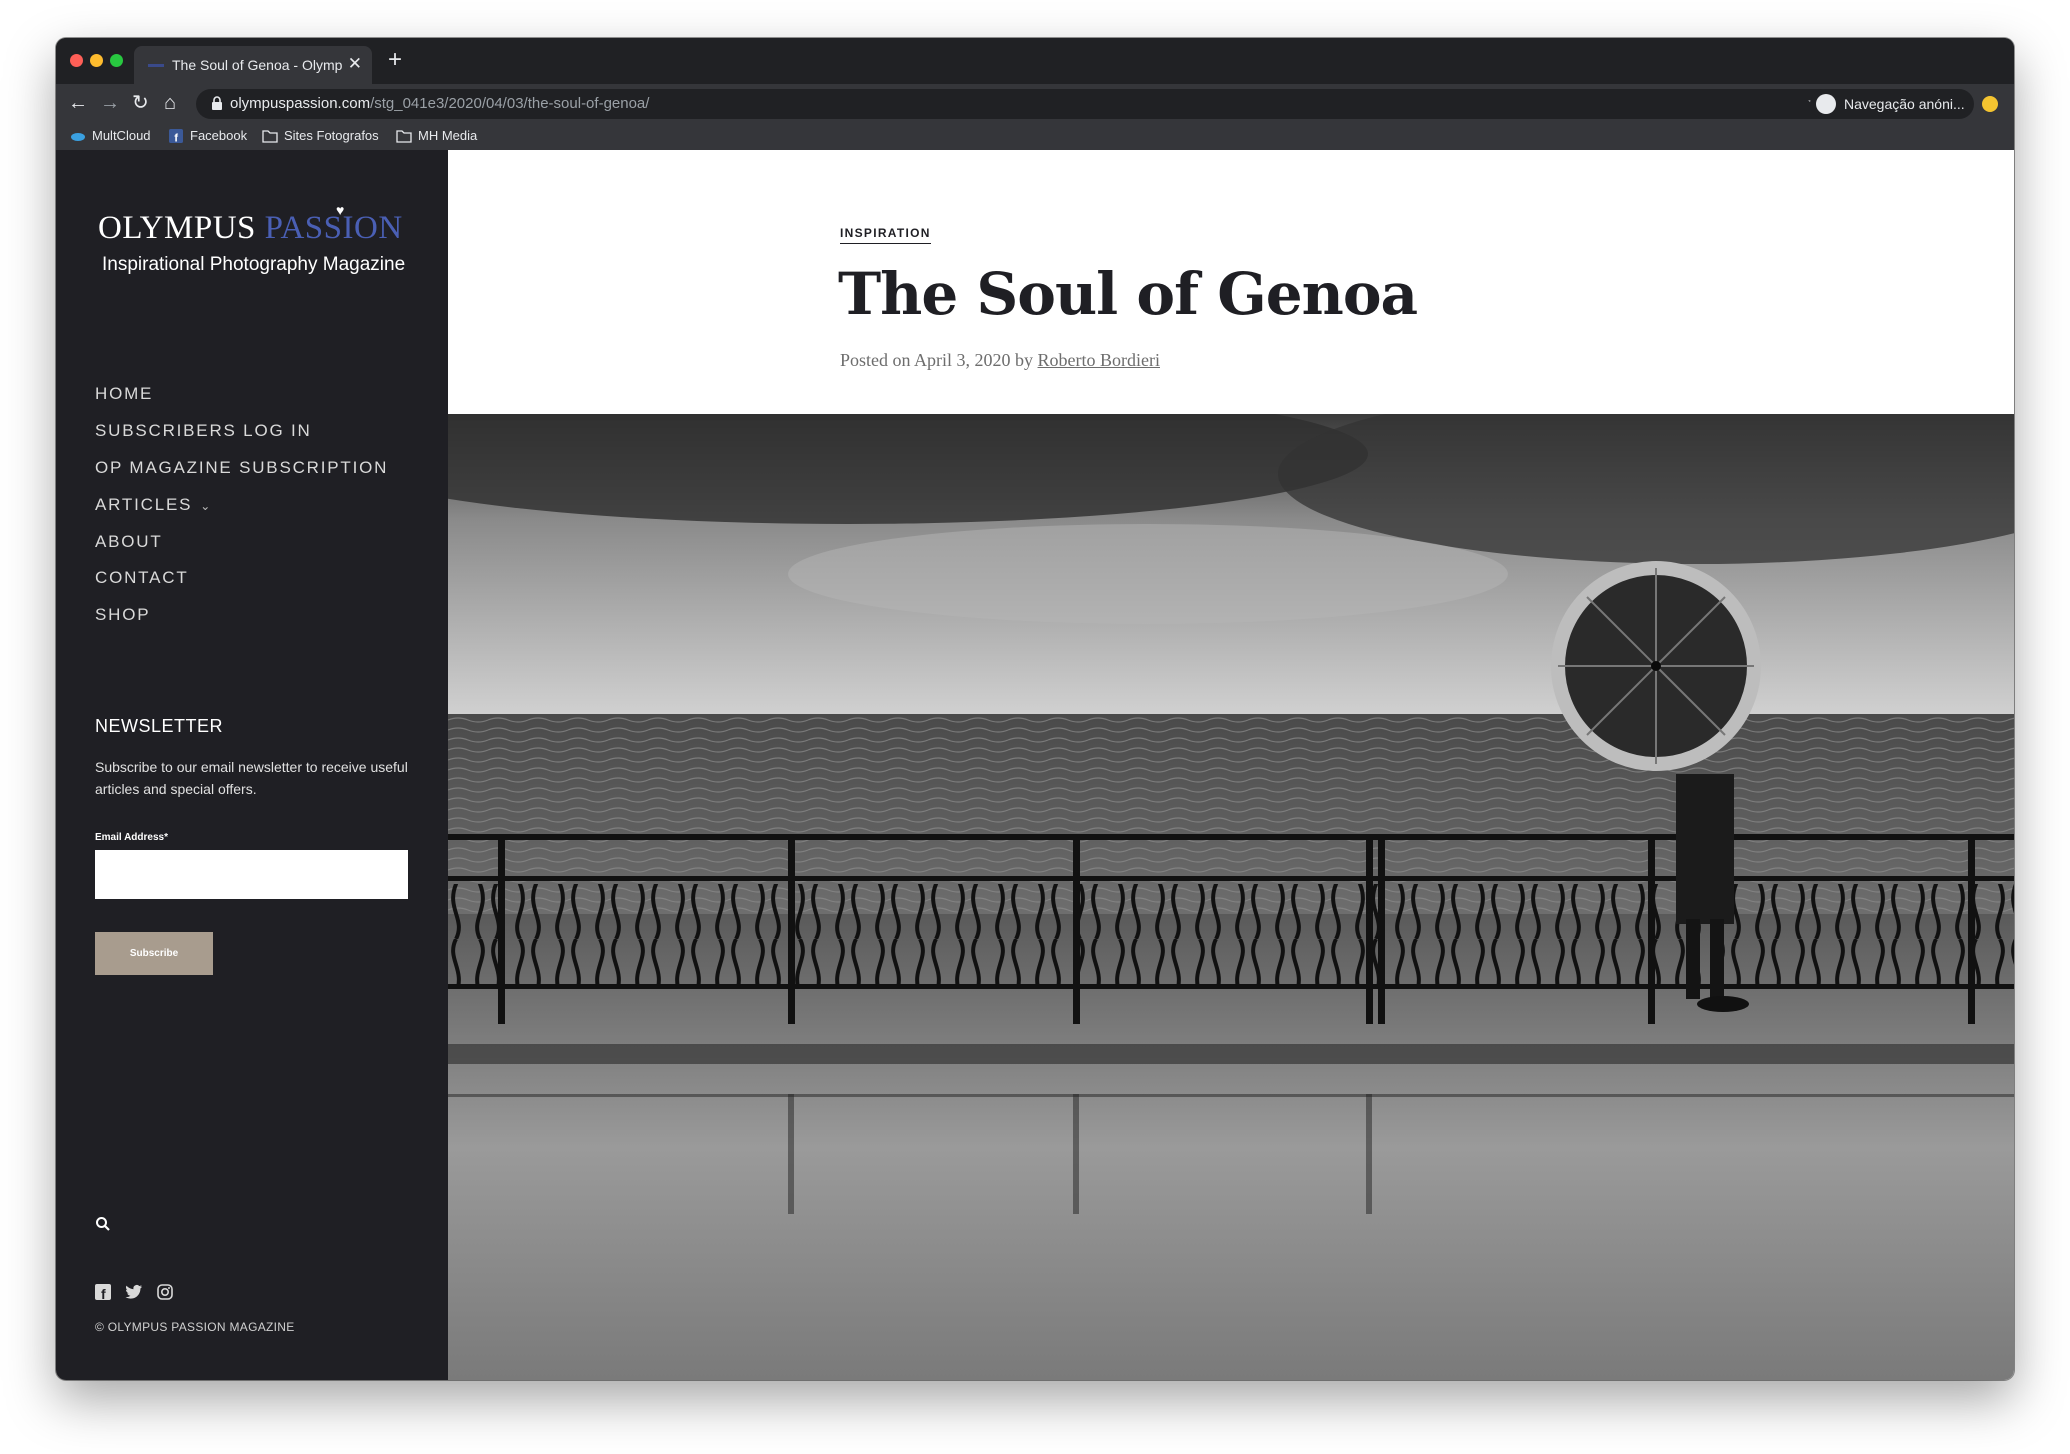  I want to click on subscribe-button: Subscribe, so click(154, 953).